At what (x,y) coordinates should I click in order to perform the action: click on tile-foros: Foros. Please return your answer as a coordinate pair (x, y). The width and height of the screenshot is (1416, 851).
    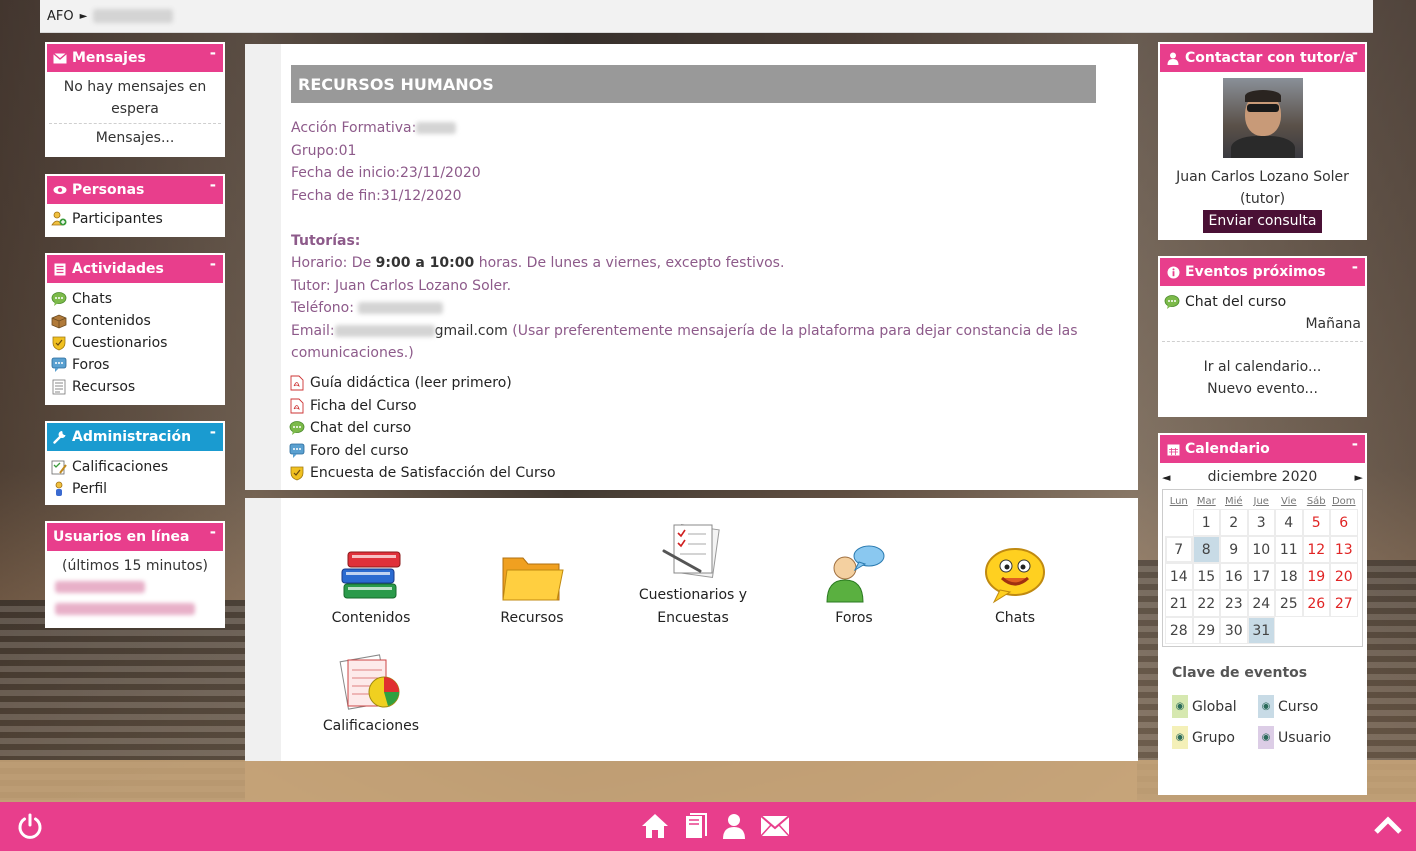
    Looking at the image, I should click on (854, 584).